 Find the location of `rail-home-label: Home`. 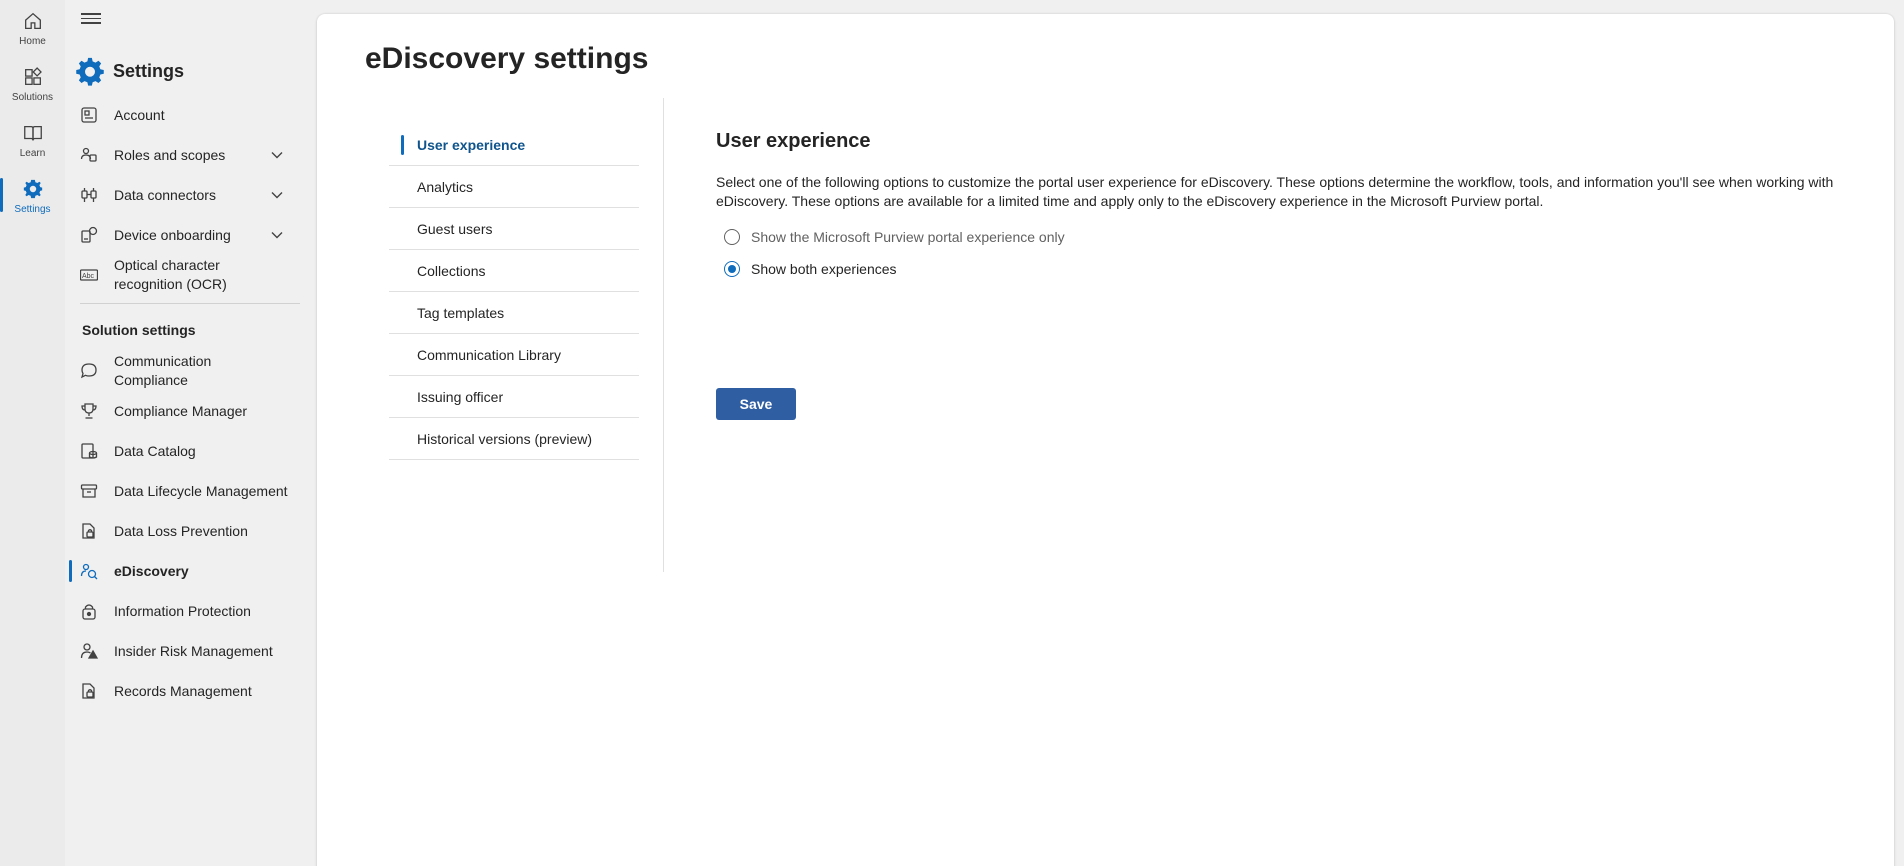

rail-home-label: Home is located at coordinates (32, 41).